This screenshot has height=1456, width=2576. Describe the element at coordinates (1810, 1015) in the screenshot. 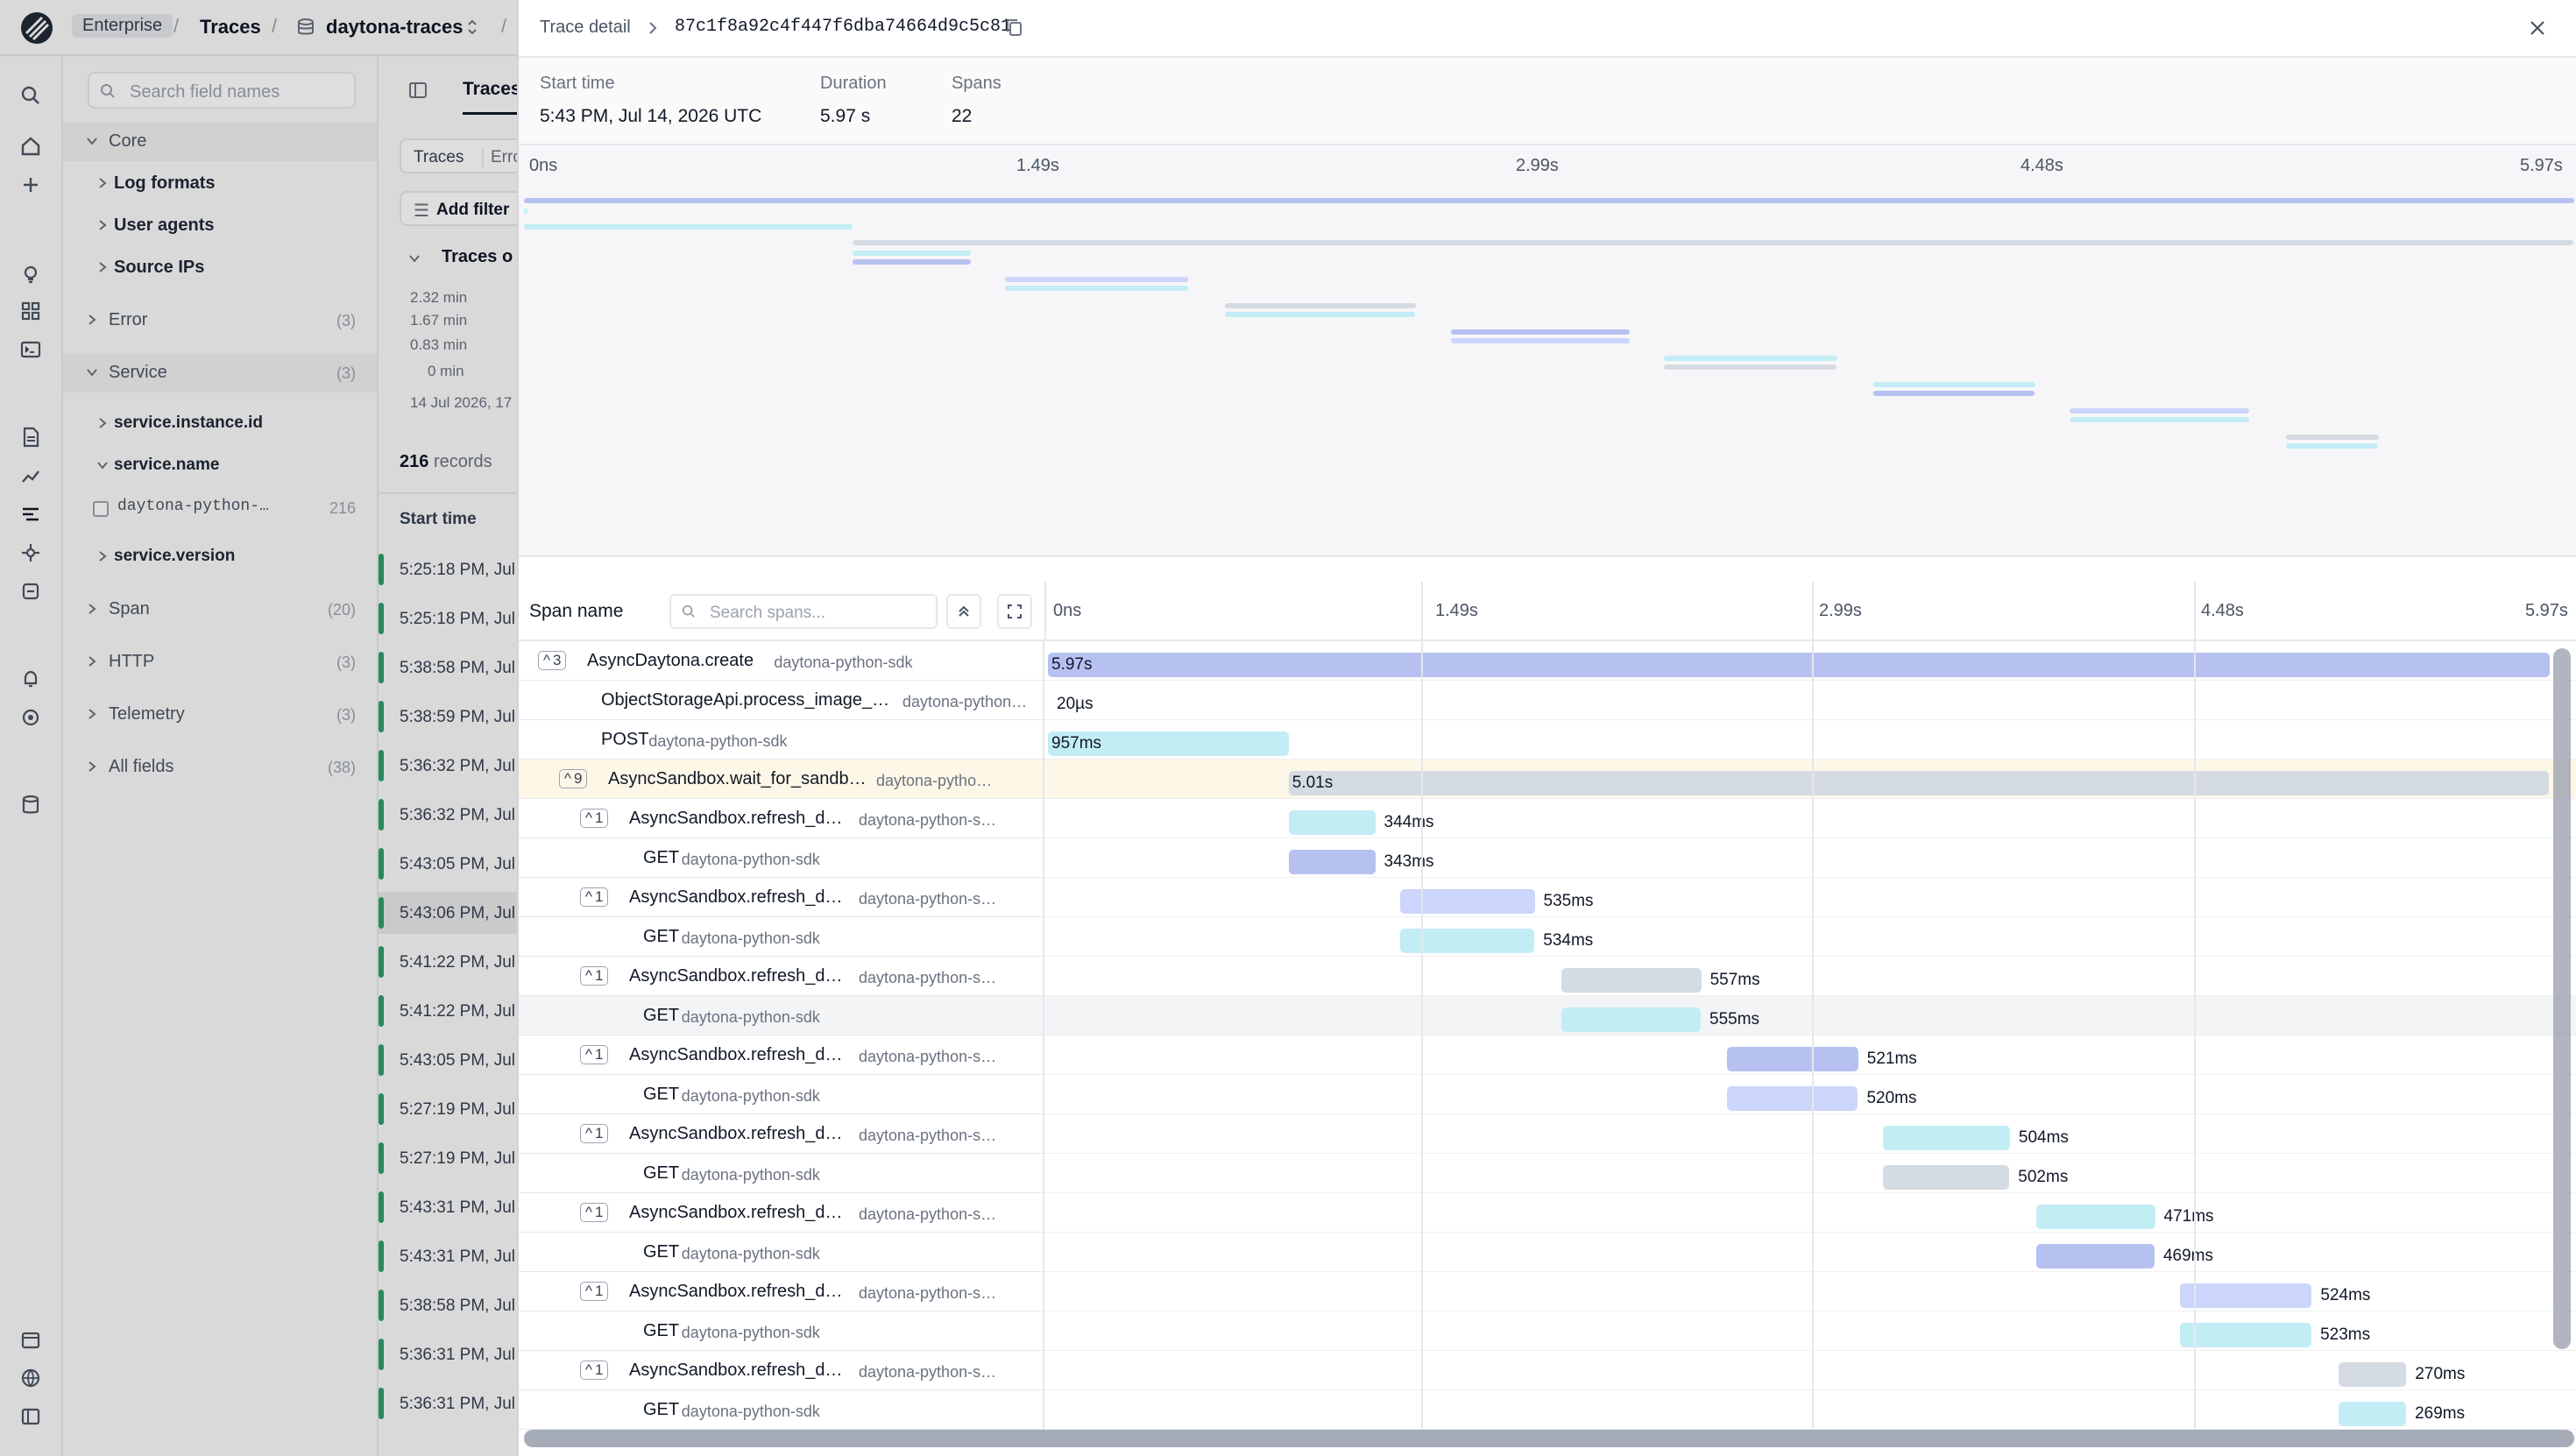

I see `waterfall-row: 555ms` at that location.